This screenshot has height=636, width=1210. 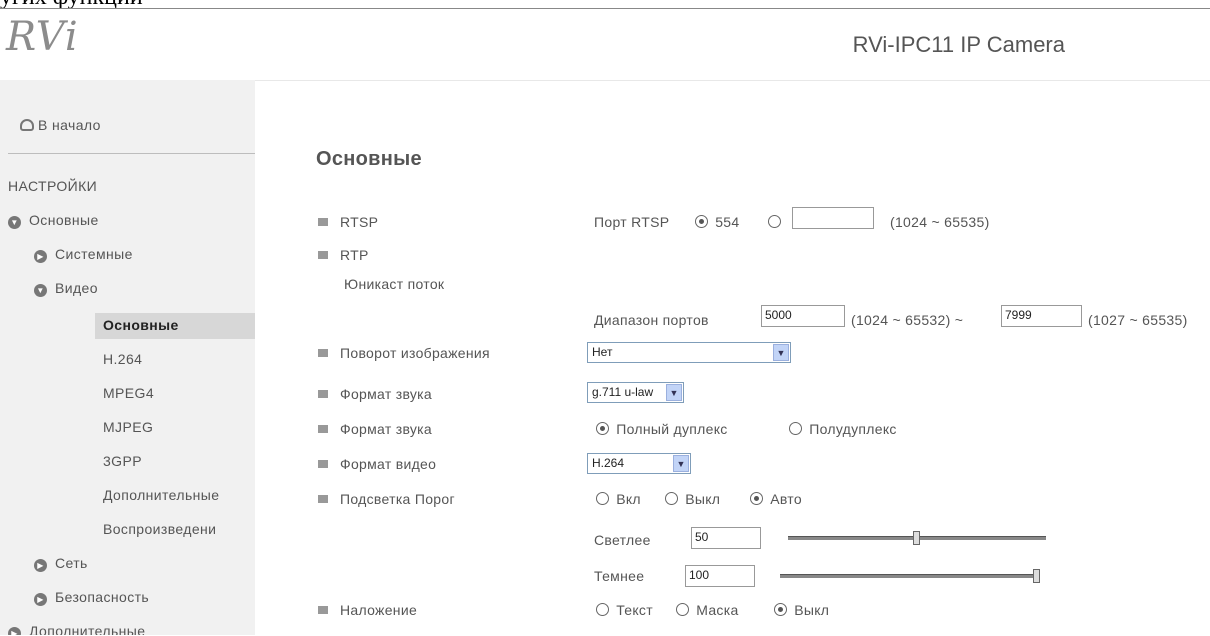 What do you see at coordinates (122, 359) in the screenshot?
I see `sidebar-item-h264: H.264` at bounding box center [122, 359].